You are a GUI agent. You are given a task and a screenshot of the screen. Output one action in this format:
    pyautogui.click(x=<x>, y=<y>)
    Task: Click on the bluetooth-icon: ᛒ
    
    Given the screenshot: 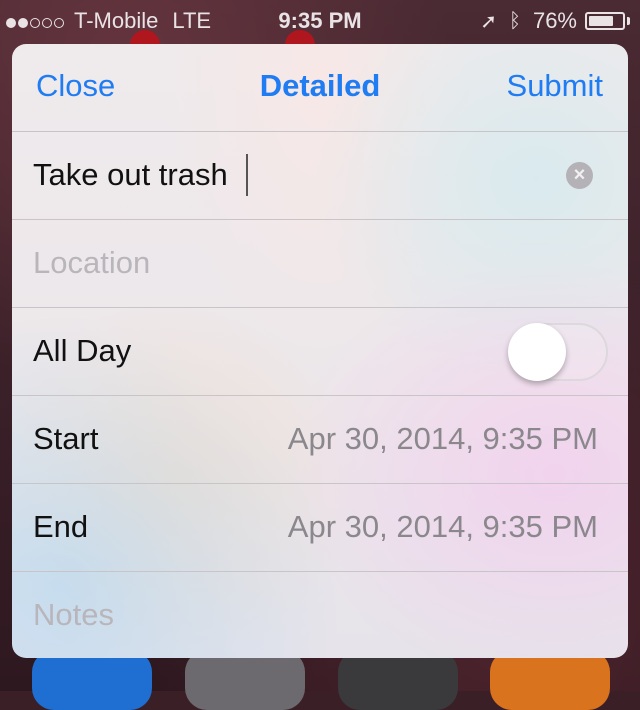 What is the action you would take?
    pyautogui.click(x=514, y=20)
    